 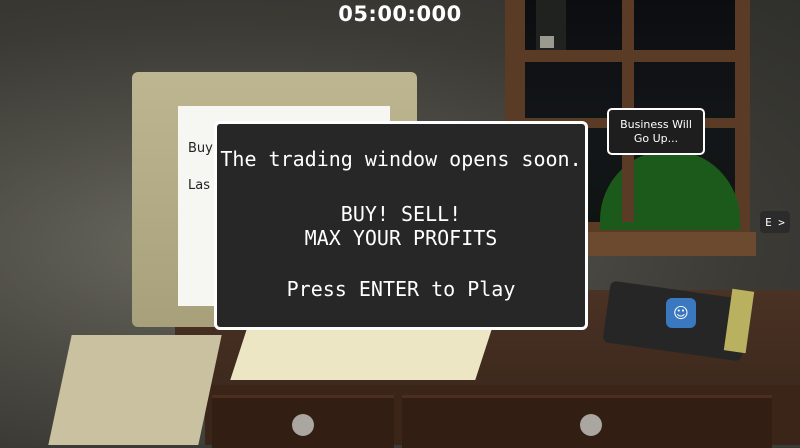 I want to click on monitor-screen-text: Las, so click(x=199, y=185).